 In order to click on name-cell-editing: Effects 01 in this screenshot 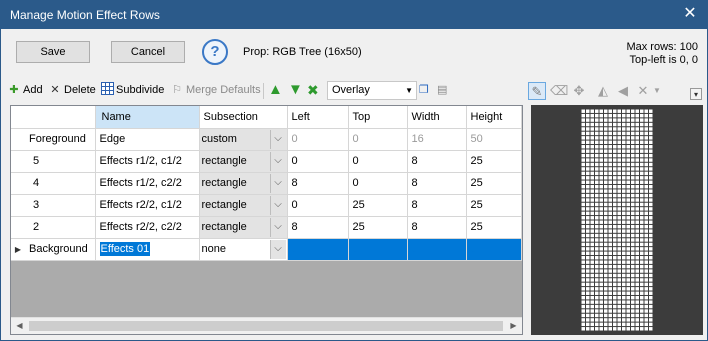, I will do `click(147, 249)`.